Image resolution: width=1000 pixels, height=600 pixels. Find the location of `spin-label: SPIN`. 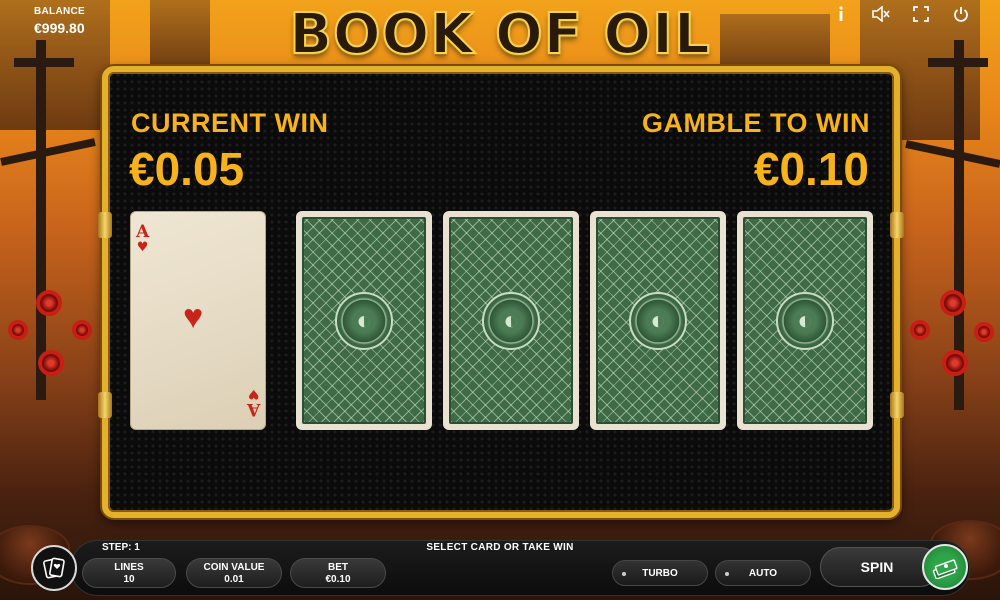

spin-label: SPIN is located at coordinates (877, 567).